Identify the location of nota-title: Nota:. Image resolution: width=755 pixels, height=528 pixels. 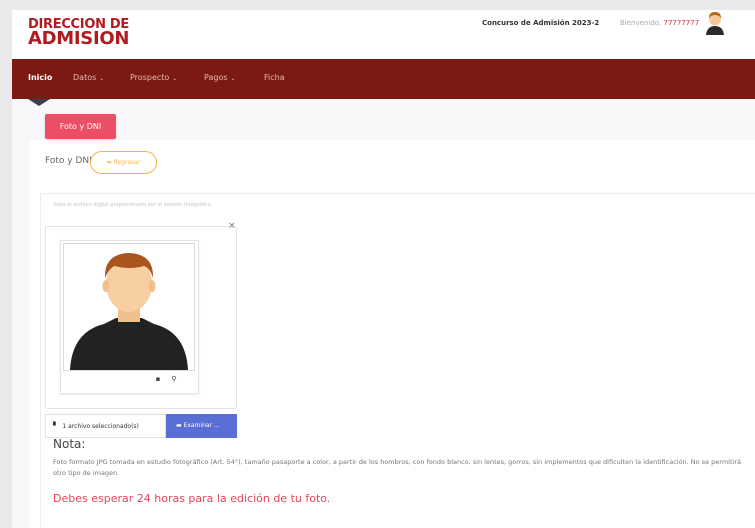
(69, 444).